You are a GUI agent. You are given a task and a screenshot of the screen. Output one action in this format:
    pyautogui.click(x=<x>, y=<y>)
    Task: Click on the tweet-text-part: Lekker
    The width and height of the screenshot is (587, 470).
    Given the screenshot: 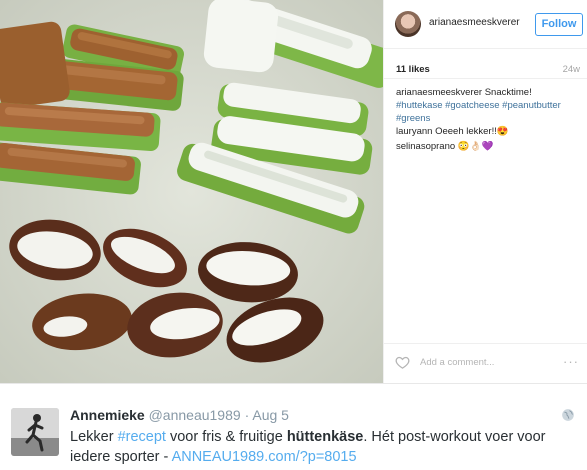 What is the action you would take?
    pyautogui.click(x=94, y=437)
    